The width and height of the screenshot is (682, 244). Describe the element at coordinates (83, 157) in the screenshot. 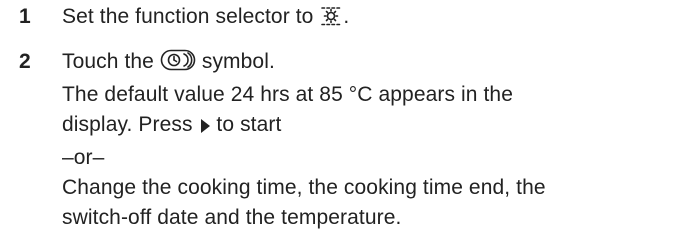

I see `step-line-or: –or–` at that location.